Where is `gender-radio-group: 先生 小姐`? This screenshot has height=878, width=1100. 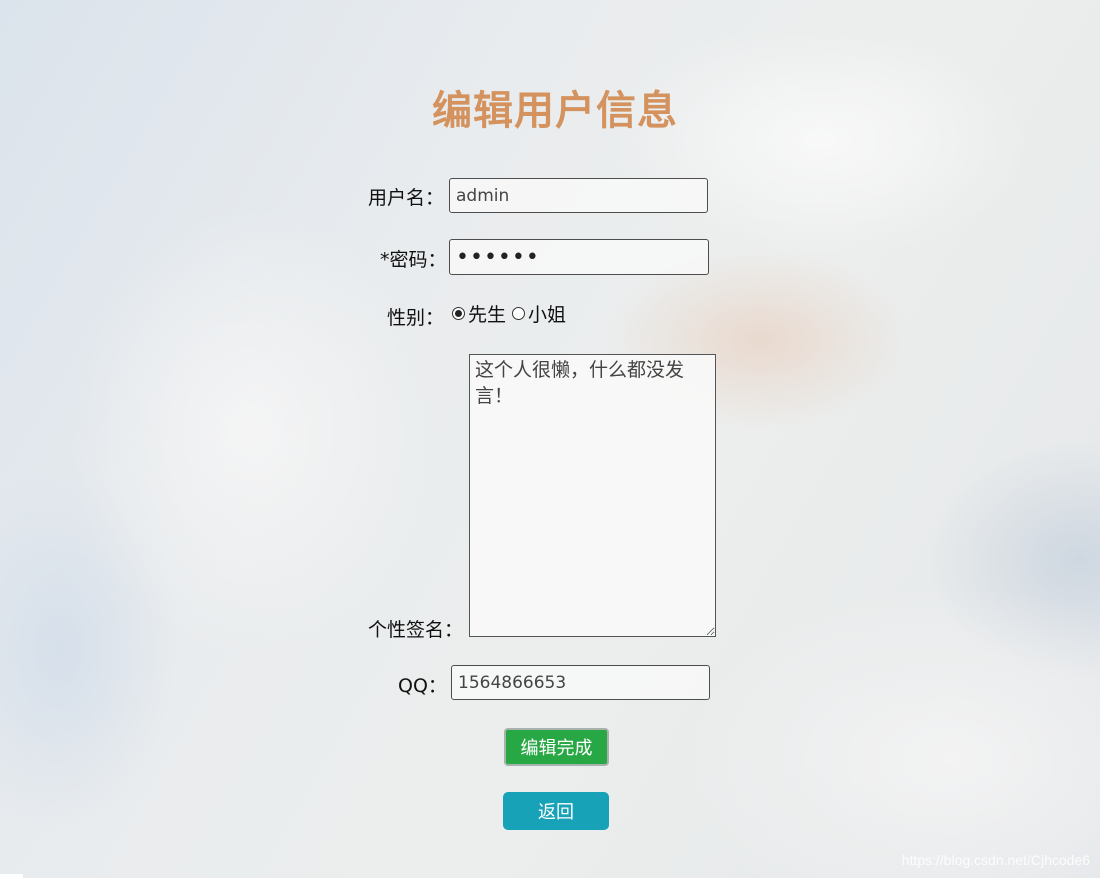
gender-radio-group: 先生 小姐 is located at coordinates (509, 313).